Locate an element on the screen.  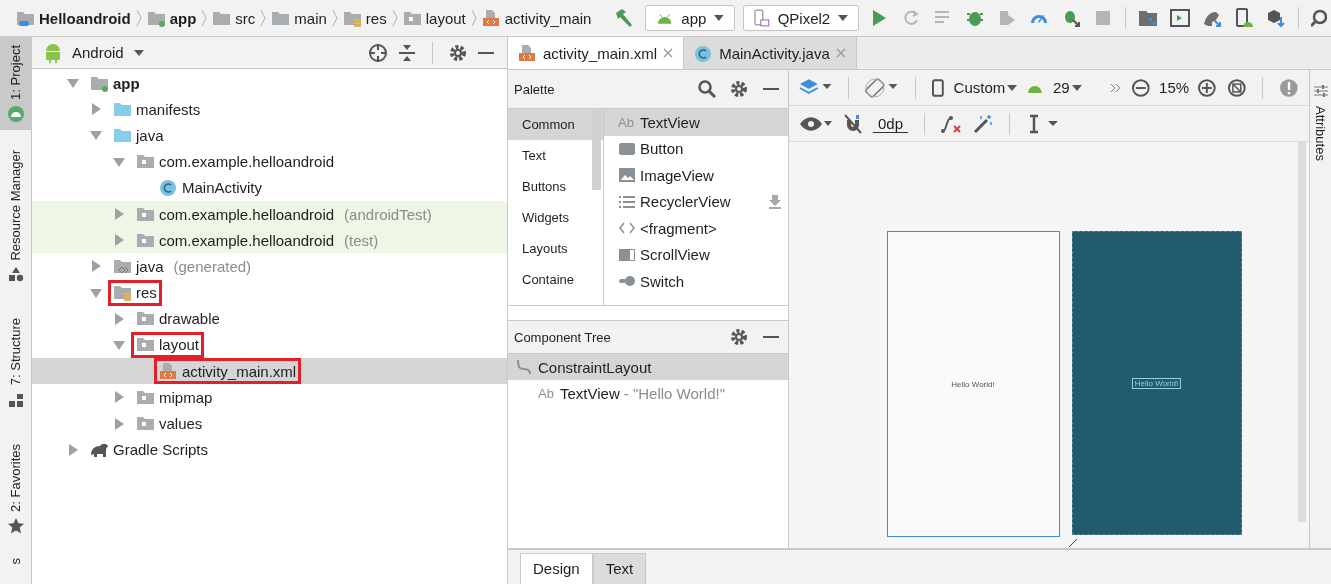
editor-tab: MainActivity.java is located at coordinates (770, 53).